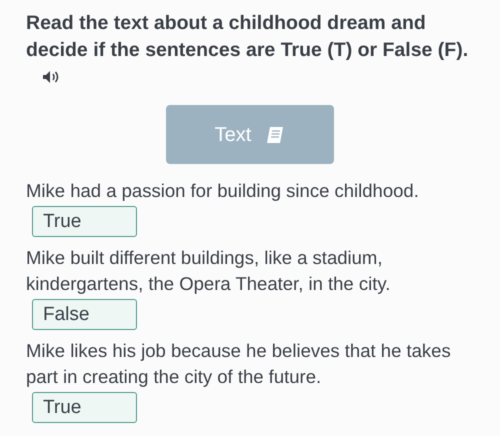  What do you see at coordinates (84, 314) in the screenshot?
I see `answer-field: False` at bounding box center [84, 314].